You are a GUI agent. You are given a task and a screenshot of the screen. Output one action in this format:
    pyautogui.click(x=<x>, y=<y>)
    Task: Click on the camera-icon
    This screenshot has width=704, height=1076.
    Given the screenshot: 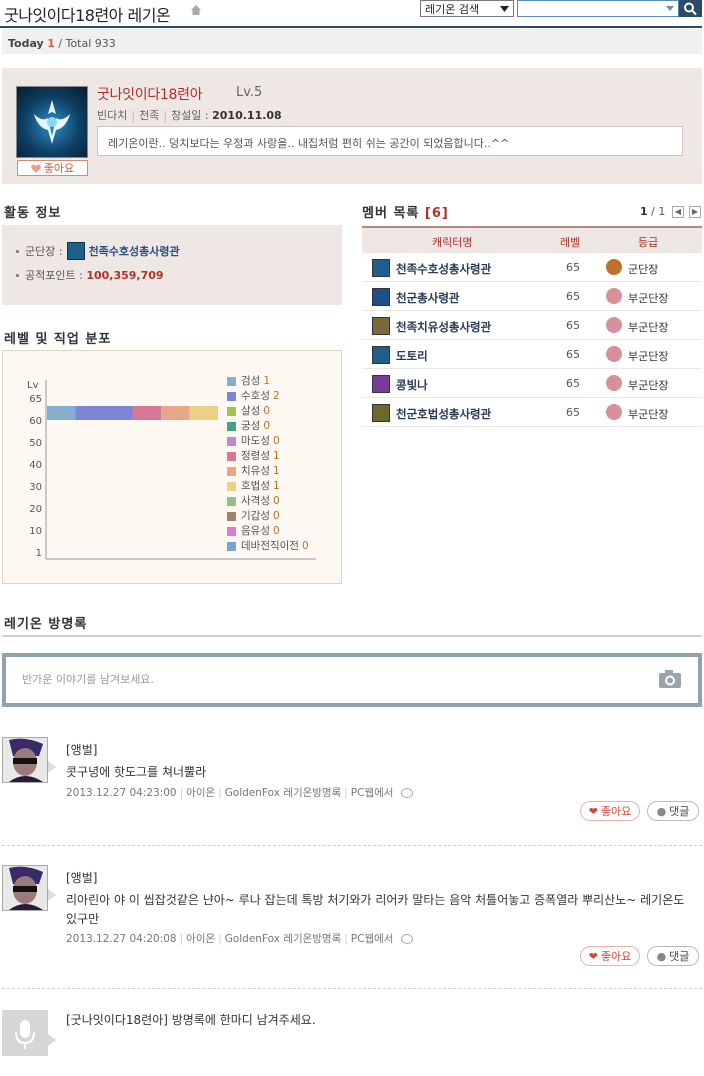 What is the action you would take?
    pyautogui.click(x=670, y=679)
    